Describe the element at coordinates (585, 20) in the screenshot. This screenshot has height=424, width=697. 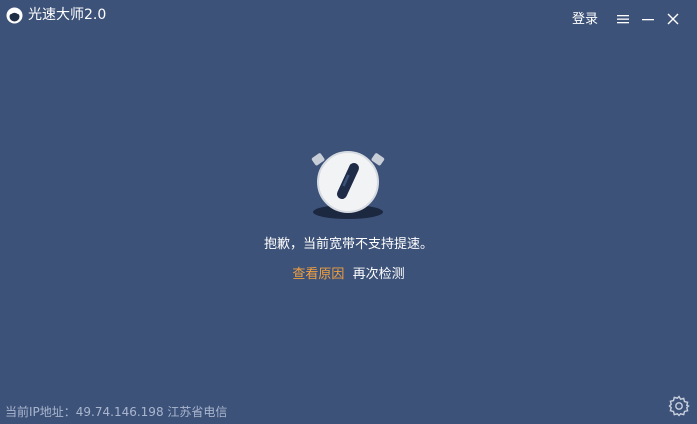
I see `login-link: 登录` at that location.